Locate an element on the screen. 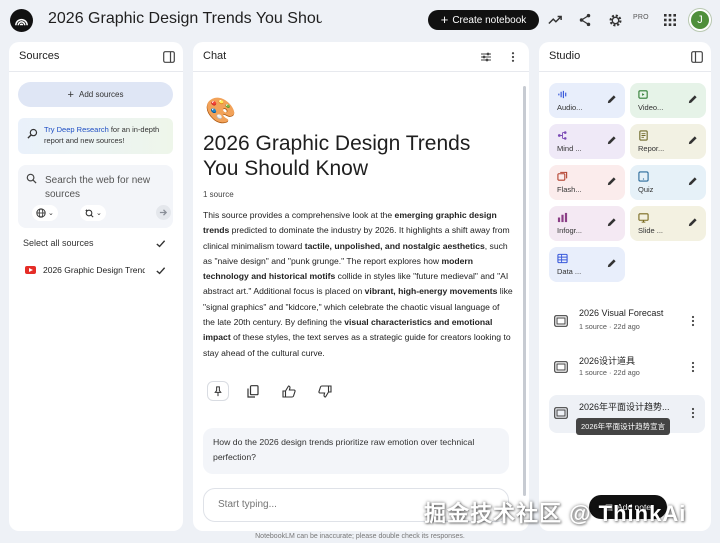 The width and height of the screenshot is (720, 543). web-source-dropdown: ⌄ is located at coordinates (45, 213).